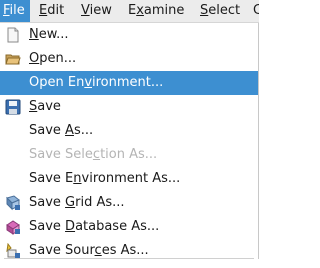  What do you see at coordinates (13, 203) in the screenshot?
I see `save-grid-icon` at bounding box center [13, 203].